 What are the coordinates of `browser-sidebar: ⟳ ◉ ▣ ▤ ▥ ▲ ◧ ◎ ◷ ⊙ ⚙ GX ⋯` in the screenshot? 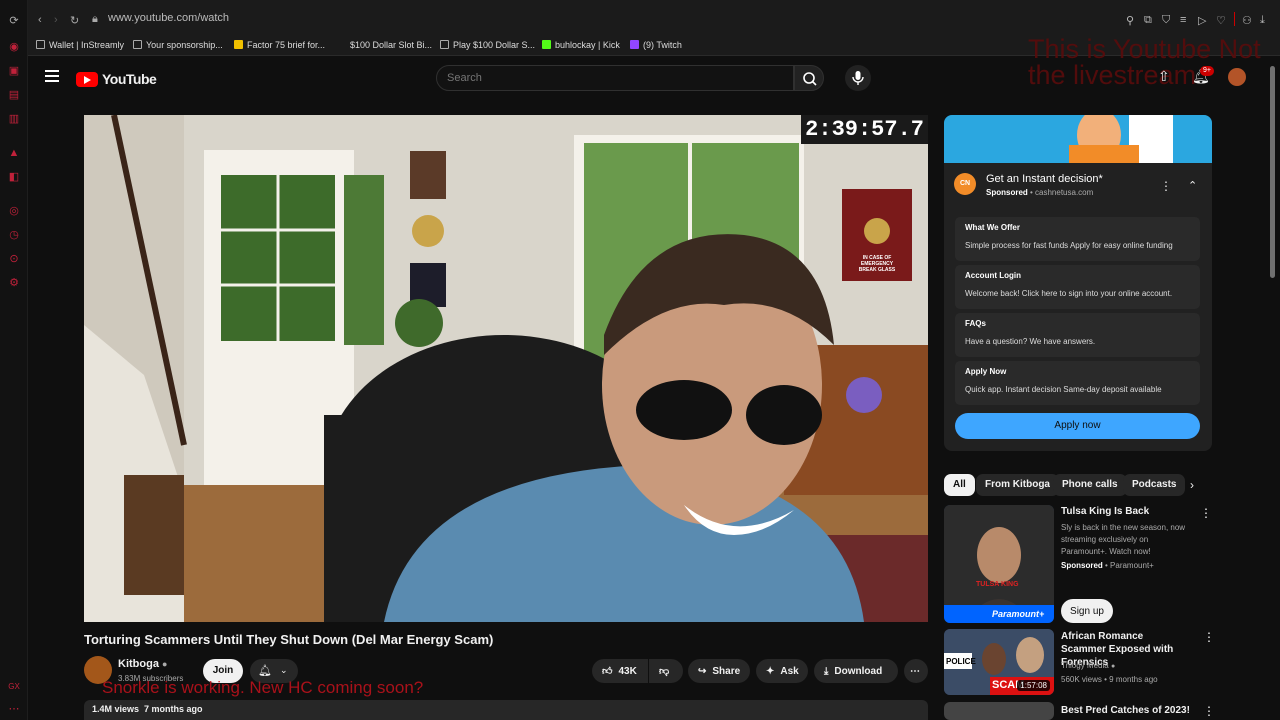 It's located at (14, 360).